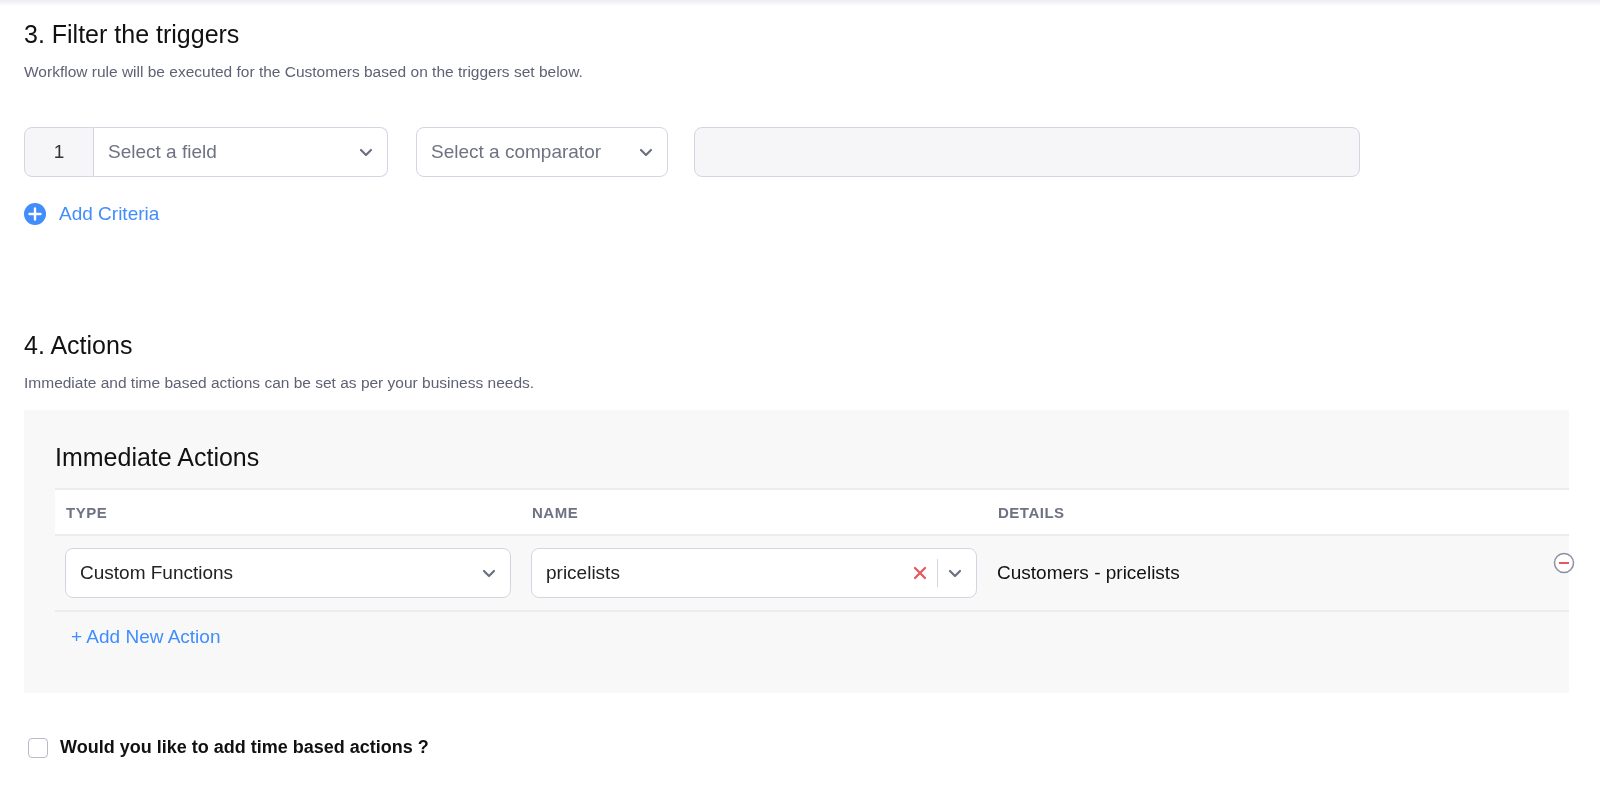  What do you see at coordinates (279, 383) in the screenshot?
I see `section-description: Immediate and time based actions can be set as per your business needs.` at bounding box center [279, 383].